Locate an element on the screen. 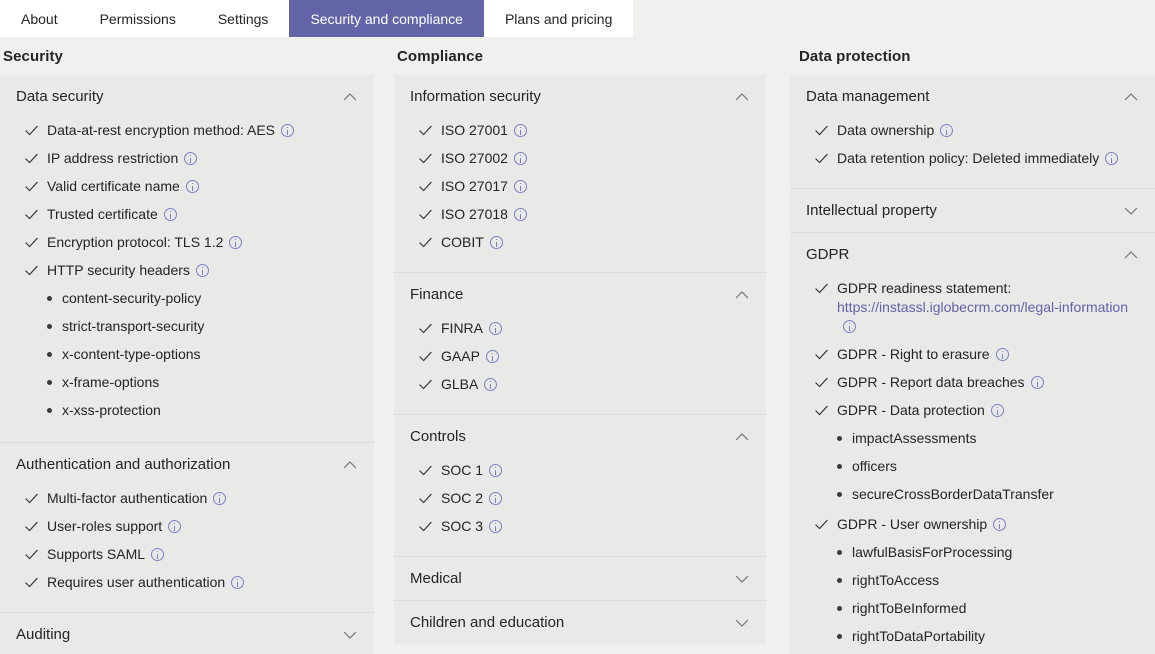 Image resolution: width=1155 pixels, height=654 pixels. section-header: Authentication and authorization is located at coordinates (187, 464).